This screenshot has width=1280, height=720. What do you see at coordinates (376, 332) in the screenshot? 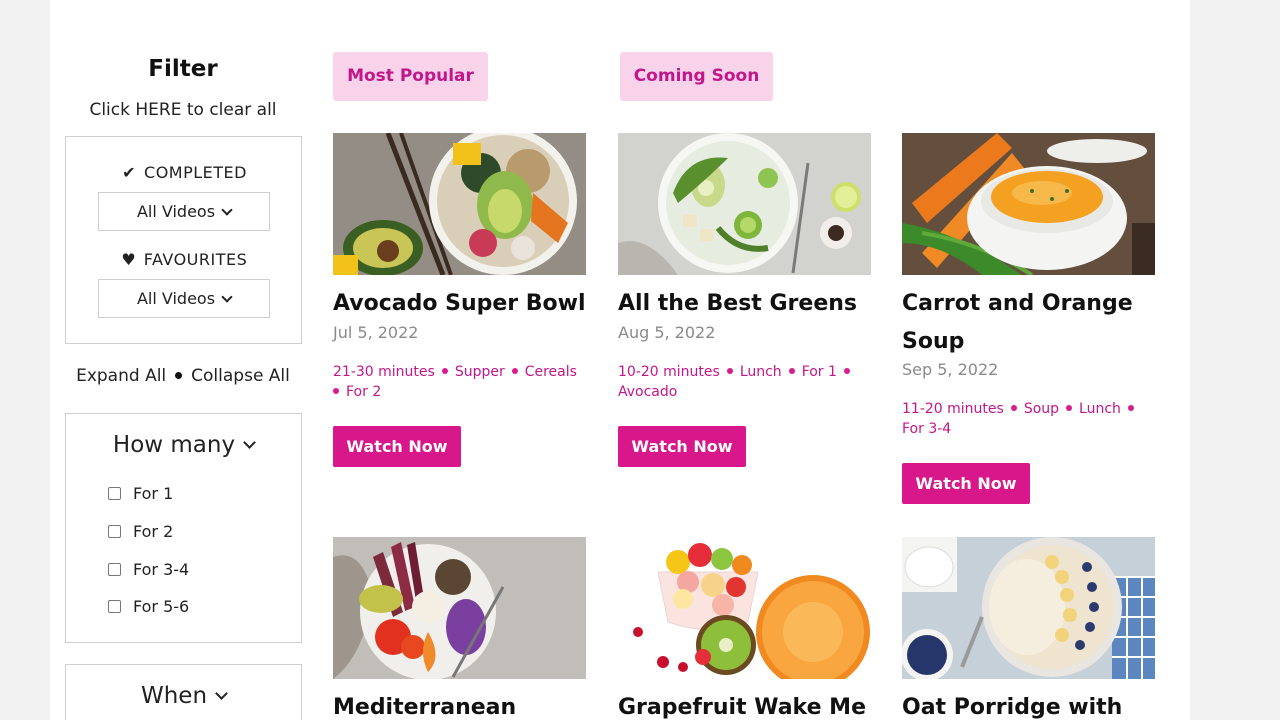
I see `recipe-date: Jul 5, 2022` at bounding box center [376, 332].